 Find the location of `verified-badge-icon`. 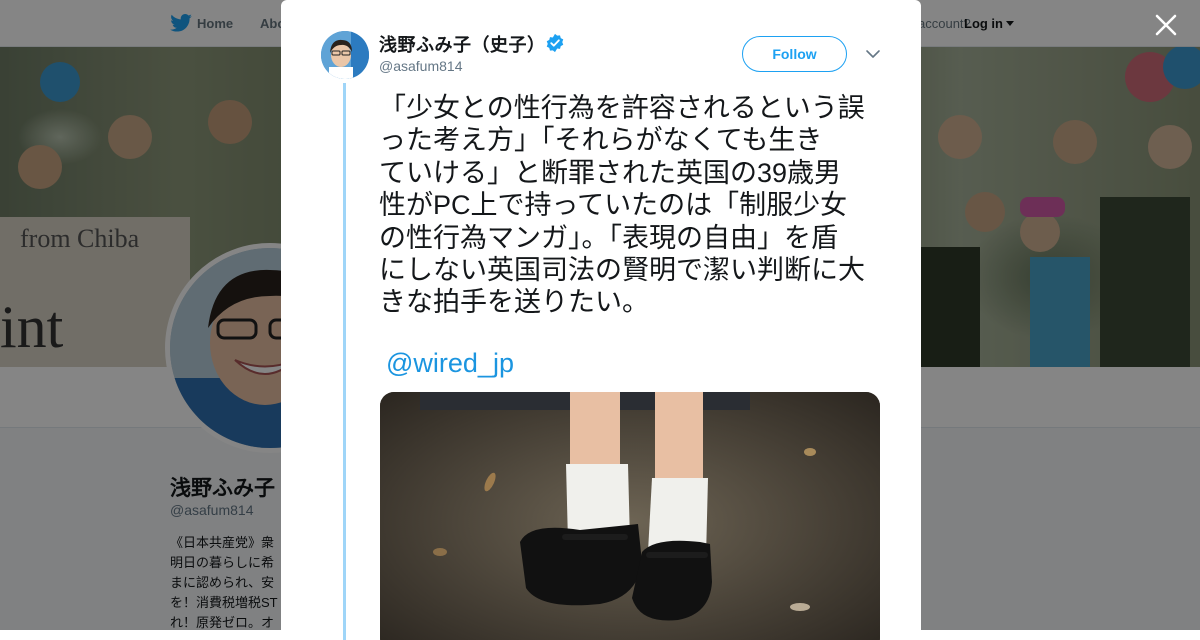

verified-badge-icon is located at coordinates (555, 43).